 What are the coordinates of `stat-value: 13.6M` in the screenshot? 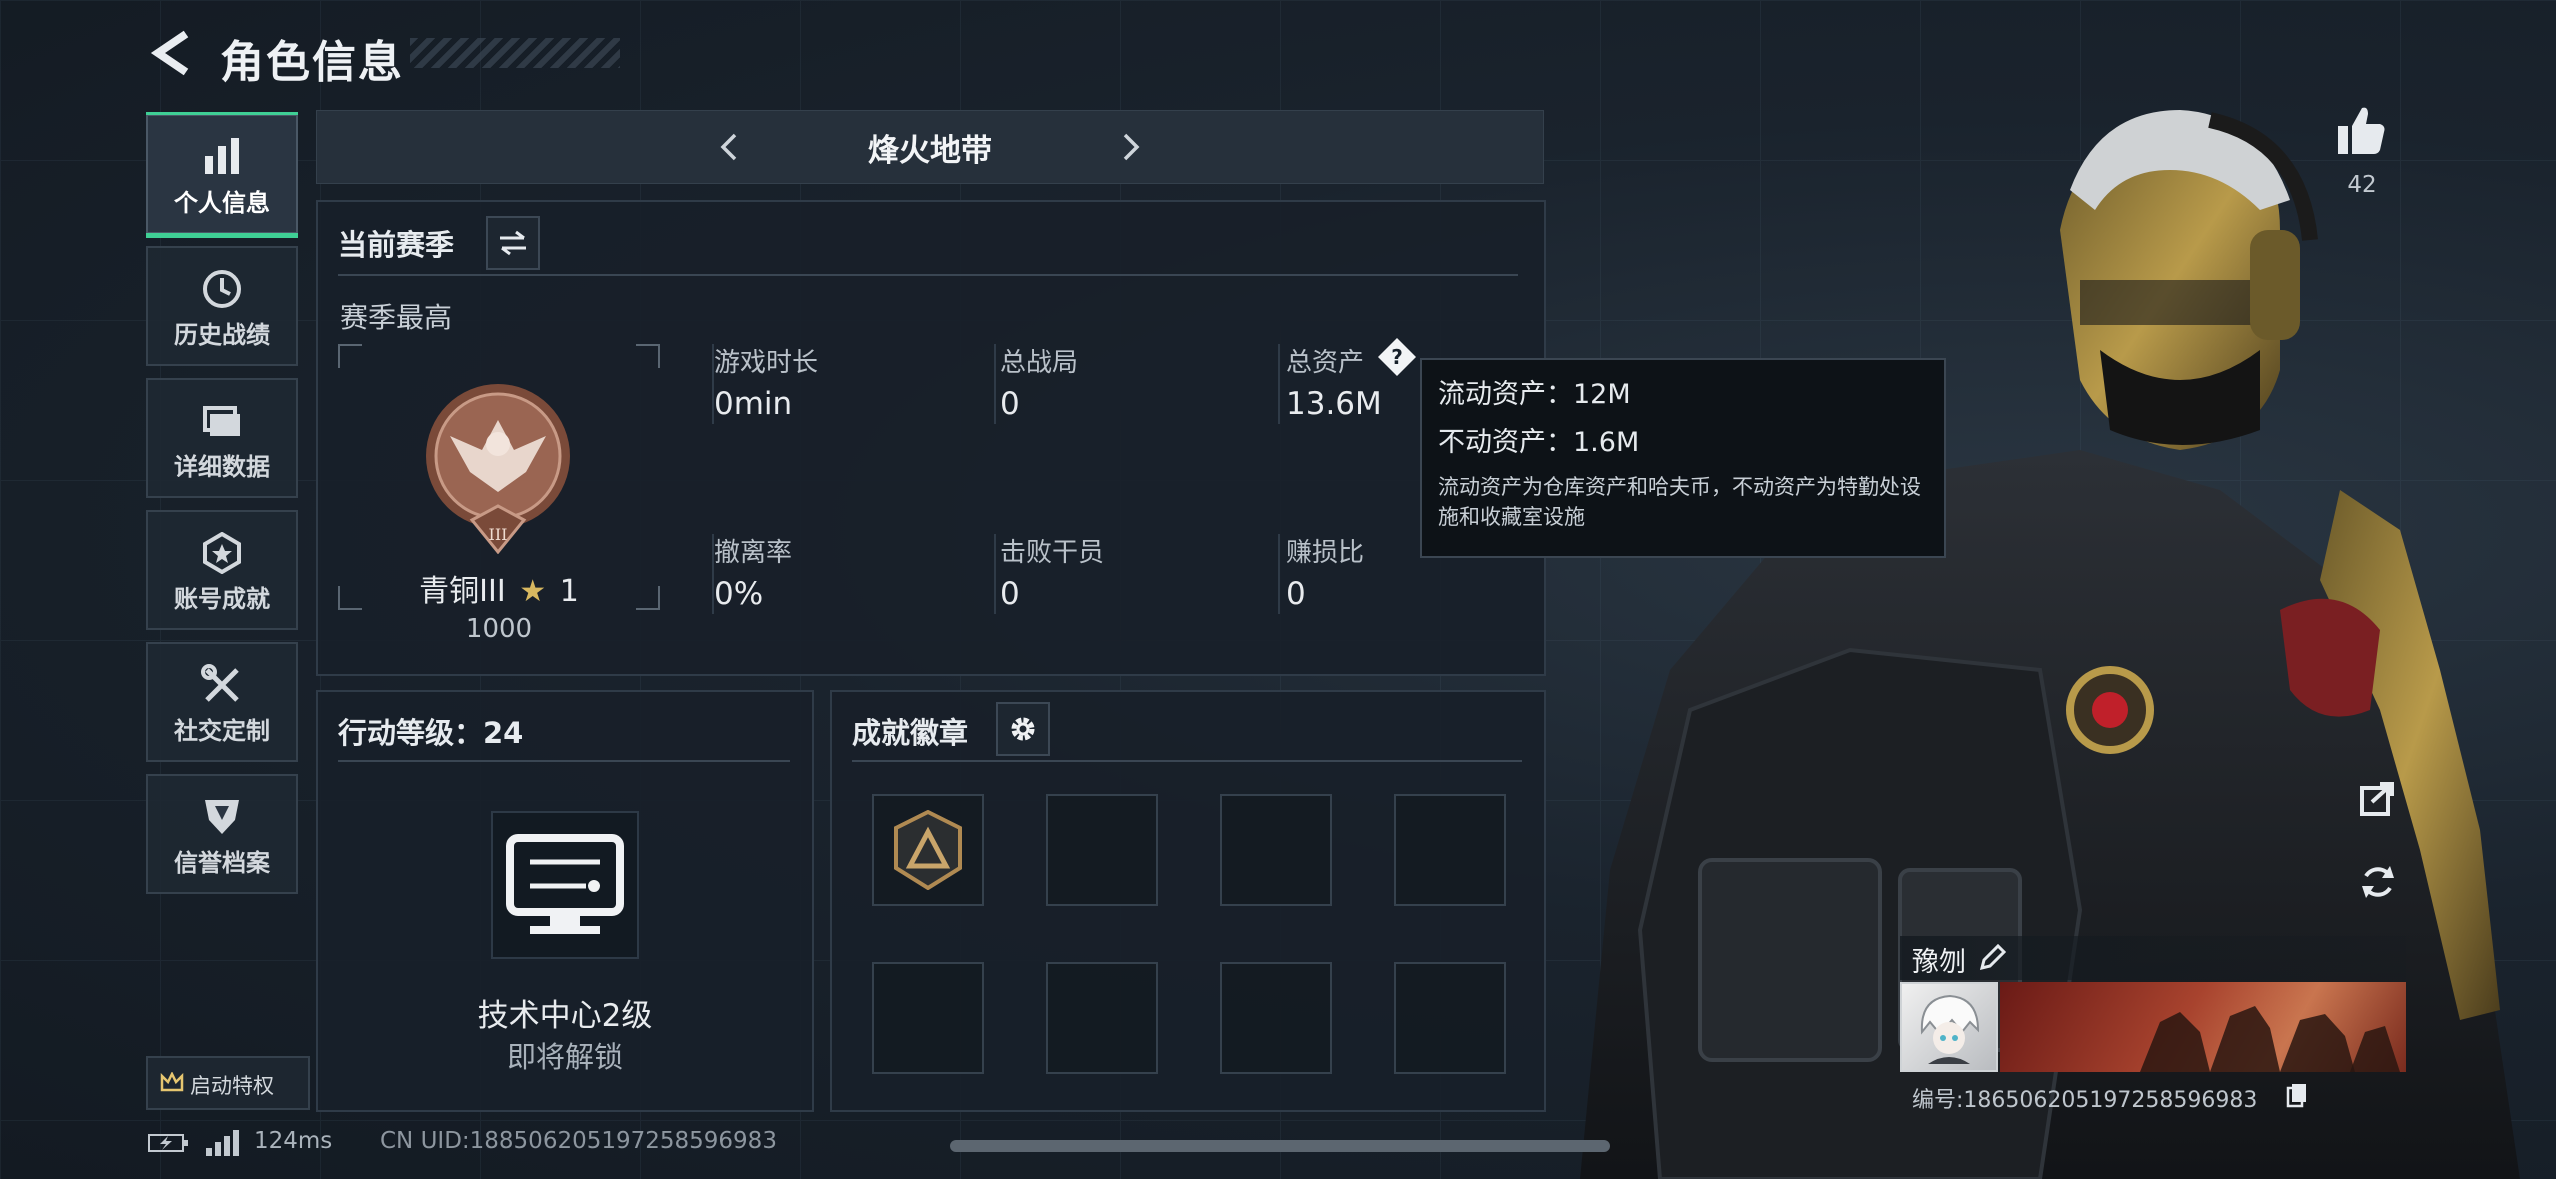 It's located at (1334, 404).